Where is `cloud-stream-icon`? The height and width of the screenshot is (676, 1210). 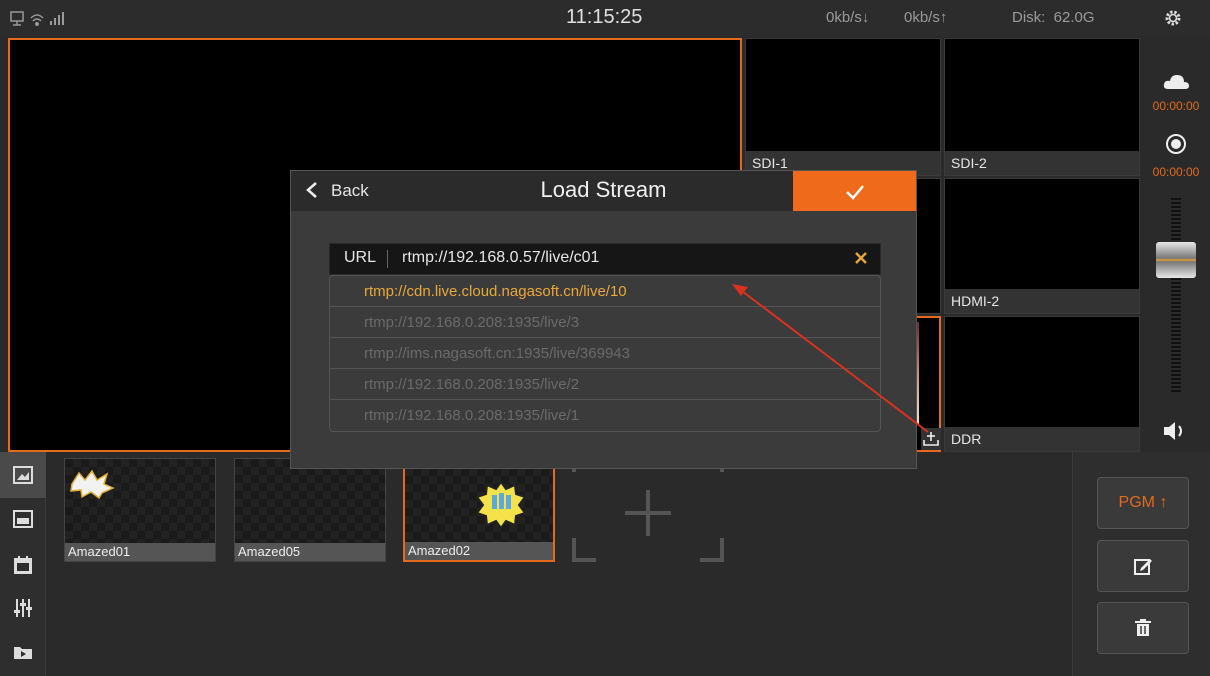 cloud-stream-icon is located at coordinates (1176, 82).